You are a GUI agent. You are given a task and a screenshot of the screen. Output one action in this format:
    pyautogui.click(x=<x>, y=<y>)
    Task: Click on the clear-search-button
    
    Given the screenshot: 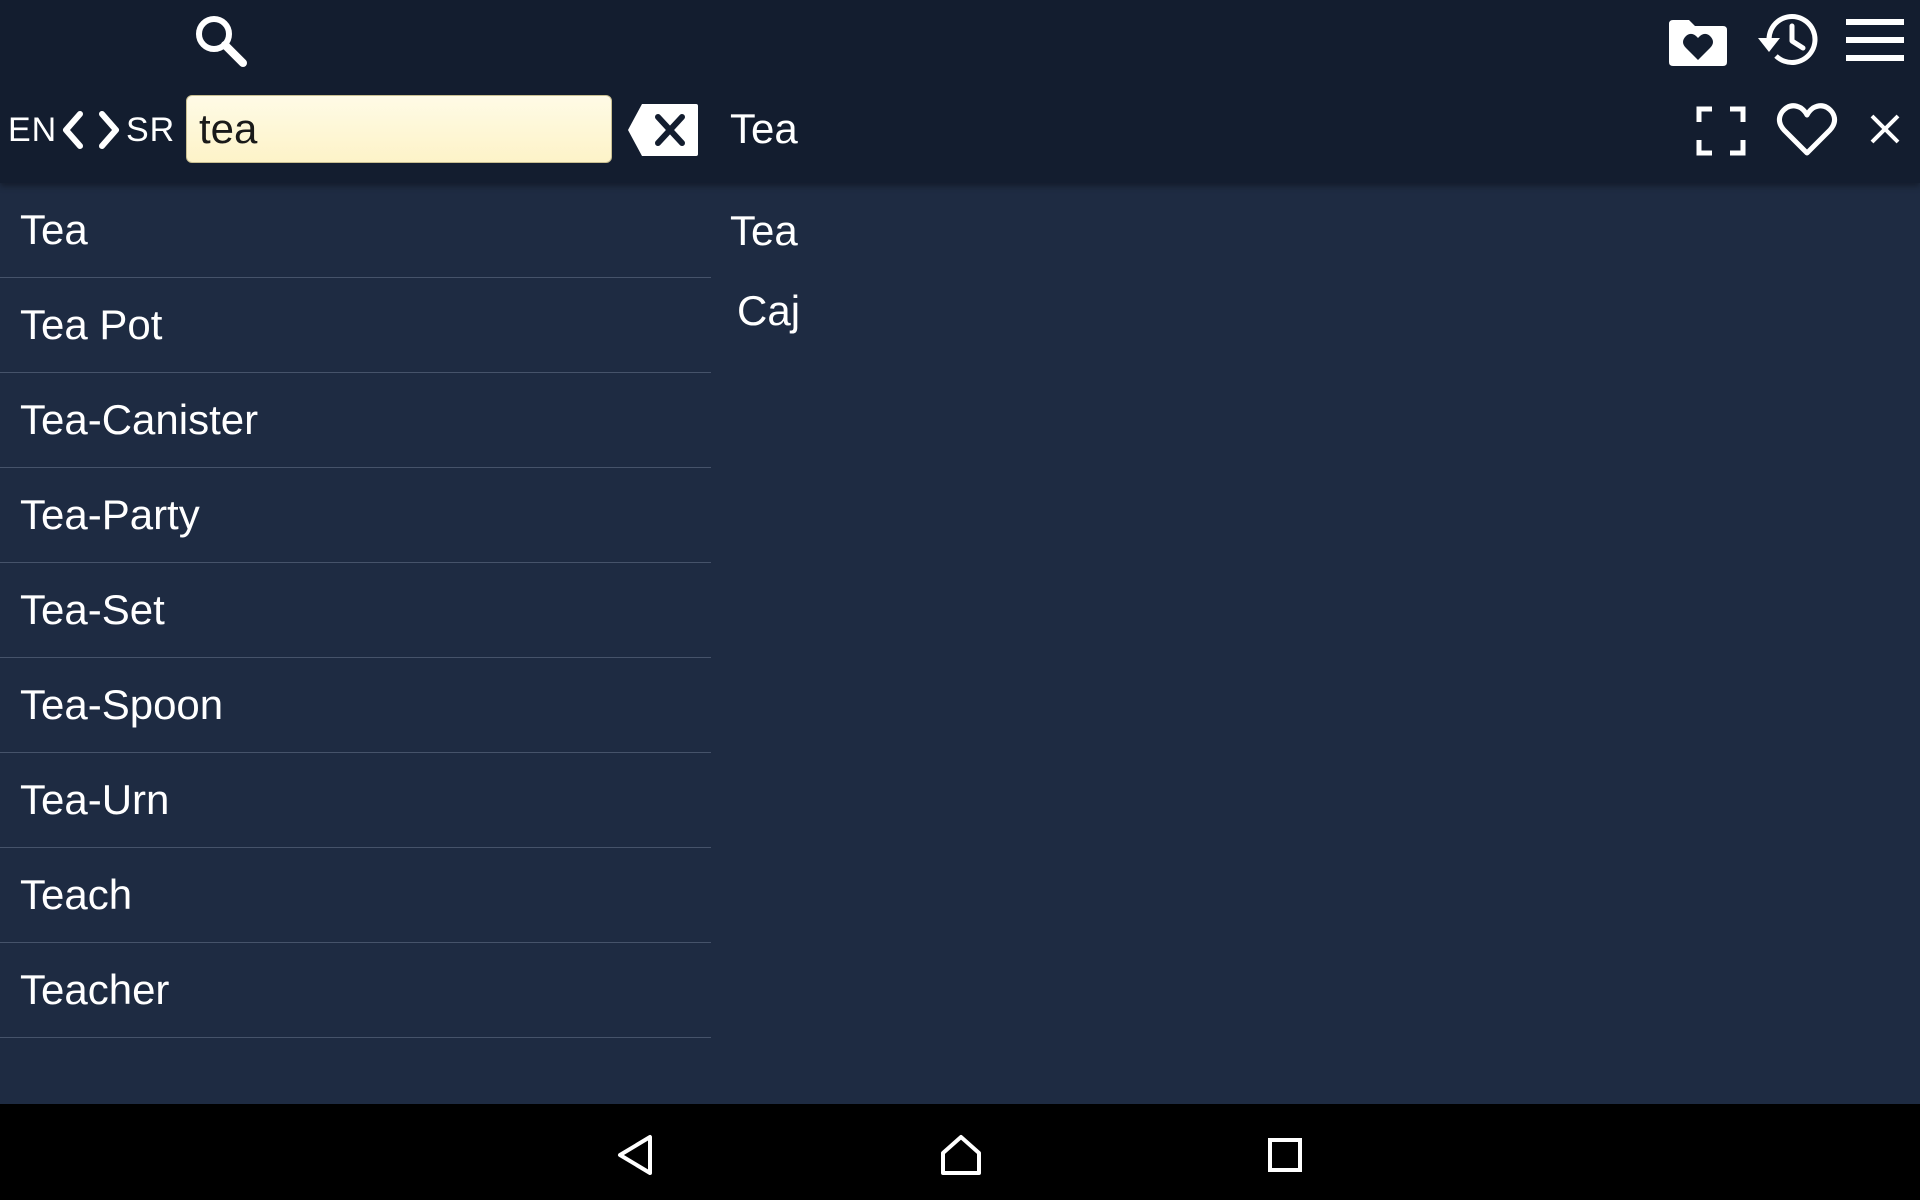 What is the action you would take?
    pyautogui.click(x=663, y=130)
    